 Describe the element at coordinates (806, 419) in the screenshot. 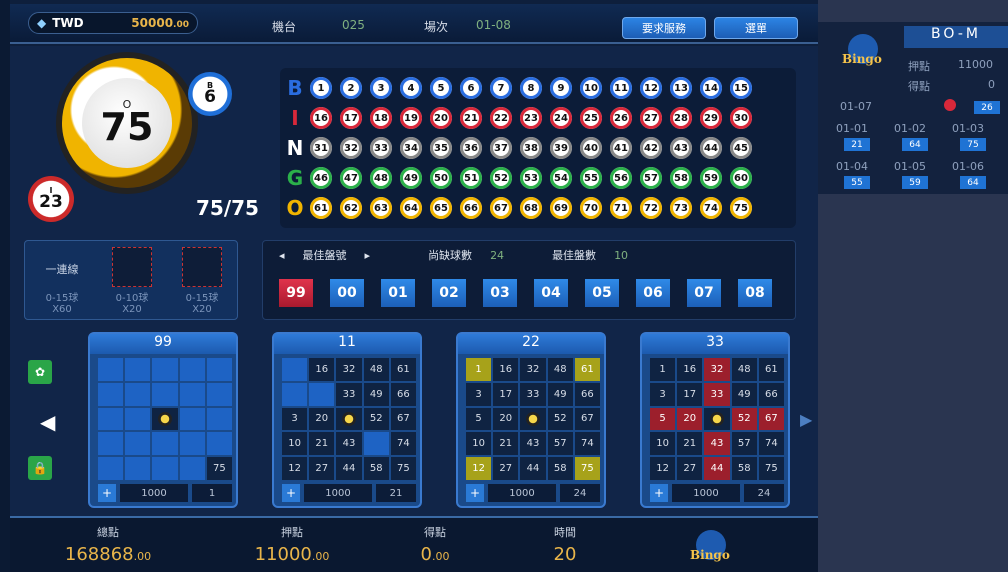

I see `right-arrow-icon: ▶` at that location.